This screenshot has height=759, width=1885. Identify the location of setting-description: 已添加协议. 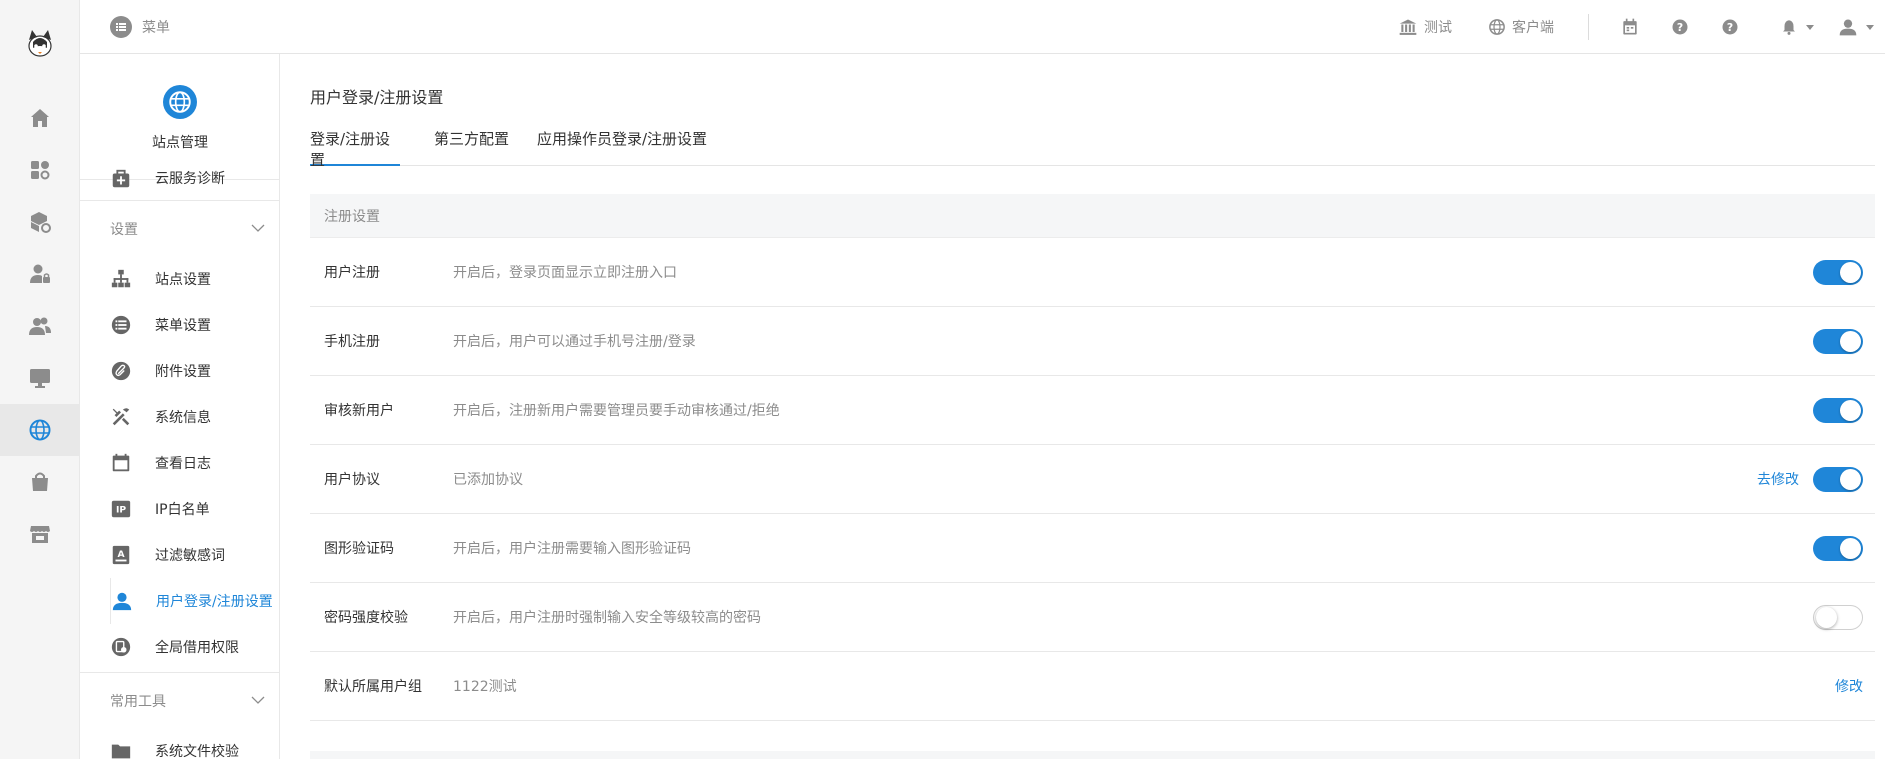
(488, 480).